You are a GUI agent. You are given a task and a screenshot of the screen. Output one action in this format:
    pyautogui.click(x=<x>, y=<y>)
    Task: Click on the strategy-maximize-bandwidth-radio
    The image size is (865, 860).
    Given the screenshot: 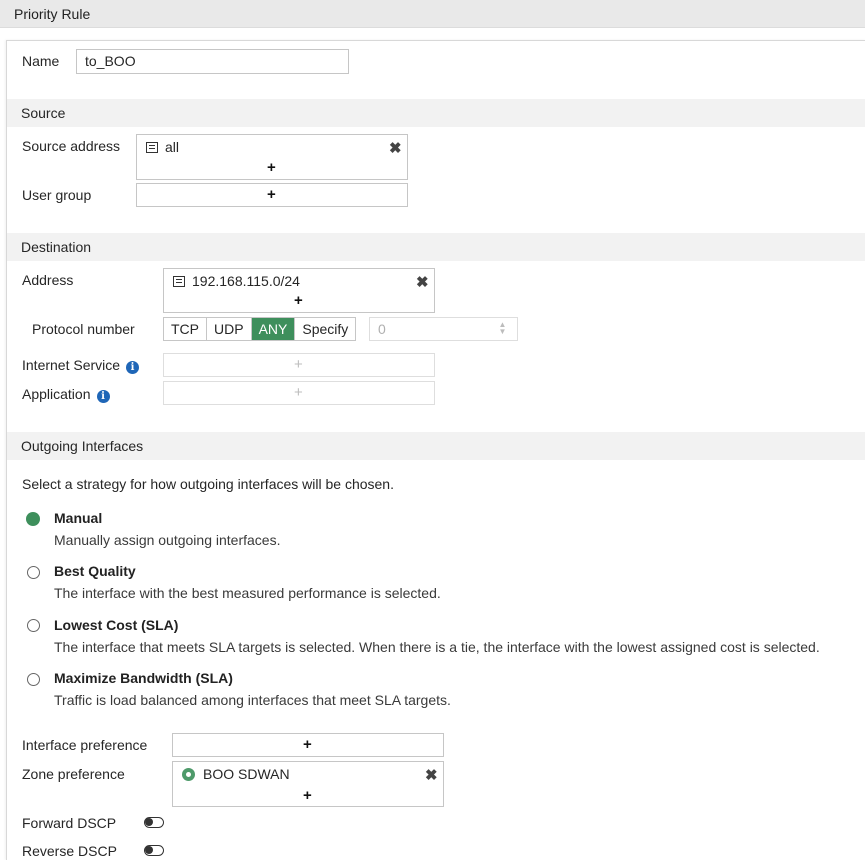 What is the action you would take?
    pyautogui.click(x=33, y=679)
    